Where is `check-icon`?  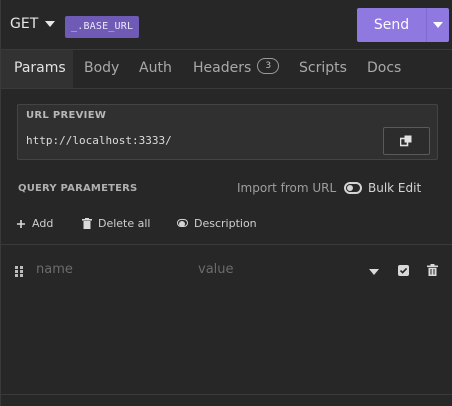 check-icon is located at coordinates (403, 270).